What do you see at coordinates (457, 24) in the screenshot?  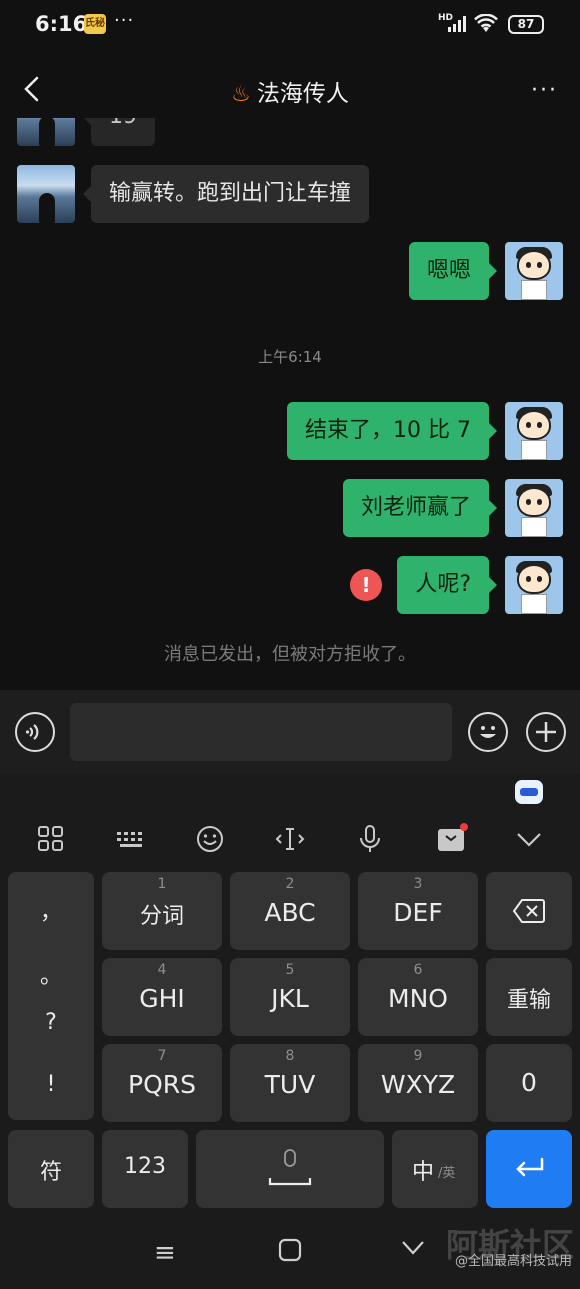 I see `signal-icon` at bounding box center [457, 24].